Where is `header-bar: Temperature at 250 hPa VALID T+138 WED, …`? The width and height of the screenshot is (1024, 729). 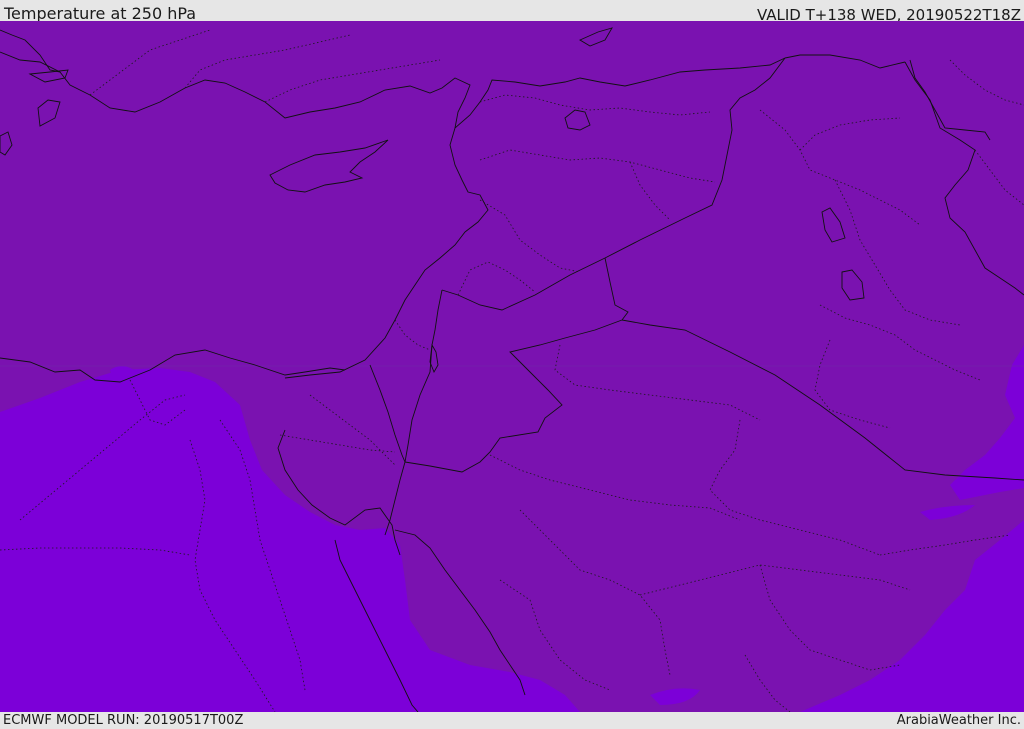
header-bar: Temperature at 250 hPa VALID T+138 WED, … is located at coordinates (512, 12).